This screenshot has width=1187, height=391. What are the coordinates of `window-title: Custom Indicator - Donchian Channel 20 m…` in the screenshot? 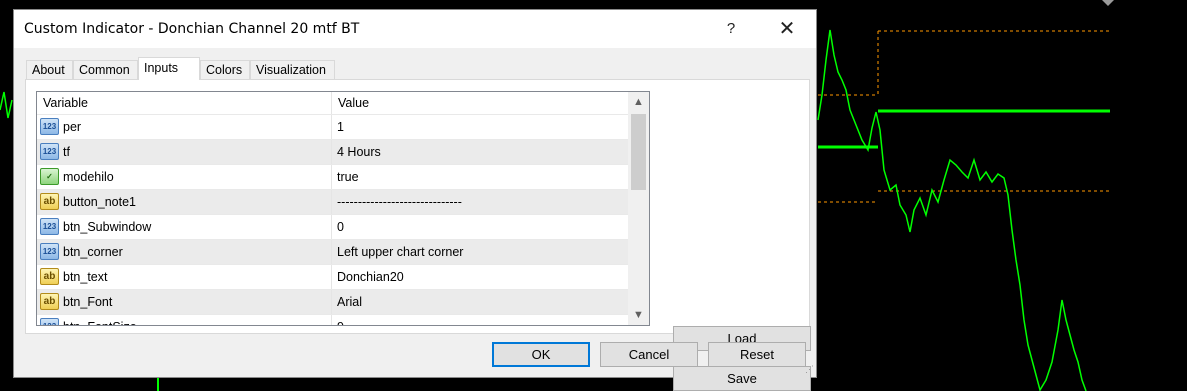 It's located at (192, 29).